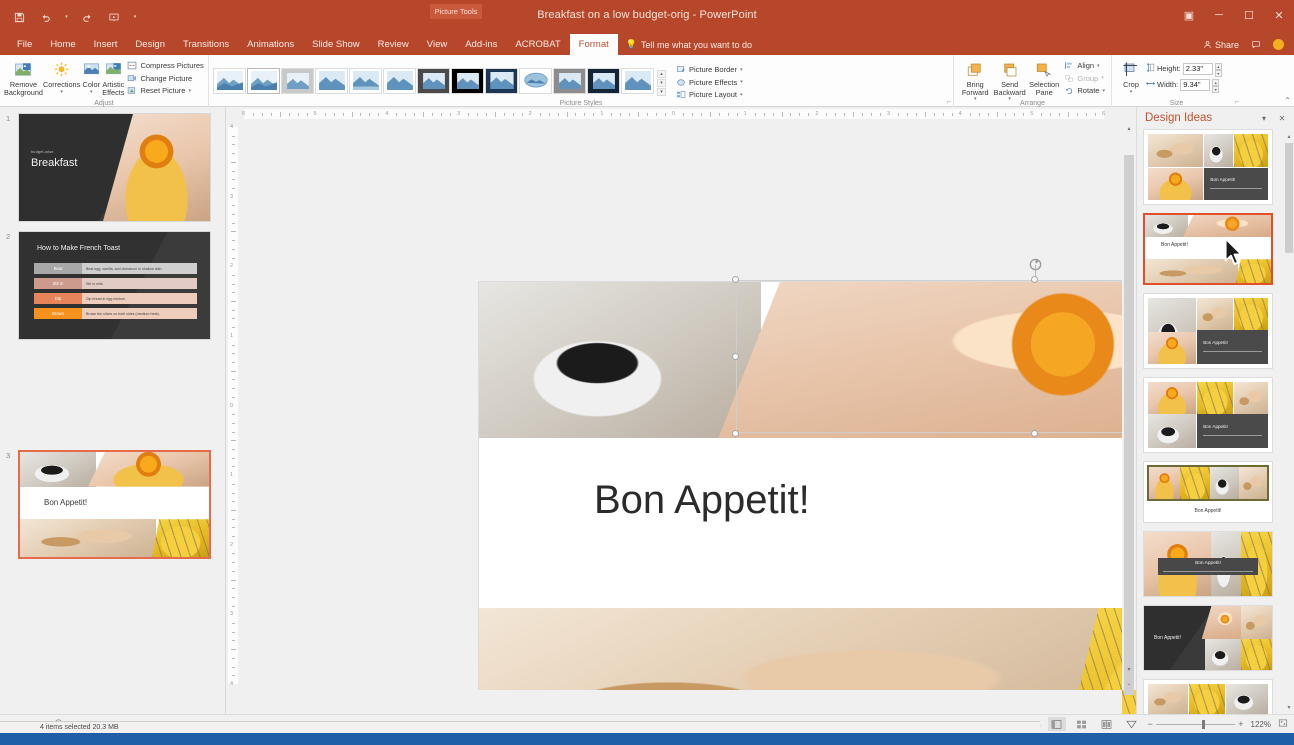  I want to click on minimize-button: ─, so click(1219, 15).